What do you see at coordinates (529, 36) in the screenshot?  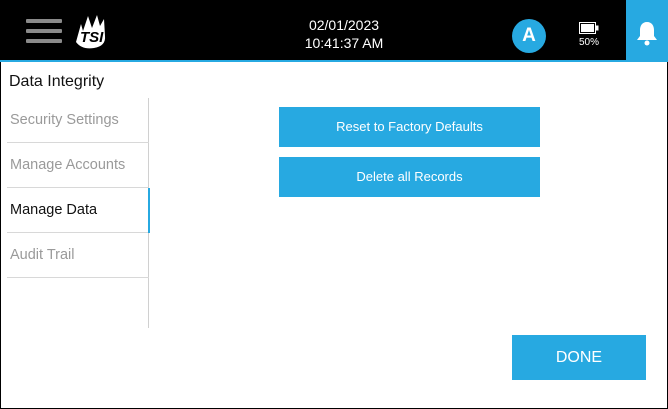 I see `user-avatar: A` at bounding box center [529, 36].